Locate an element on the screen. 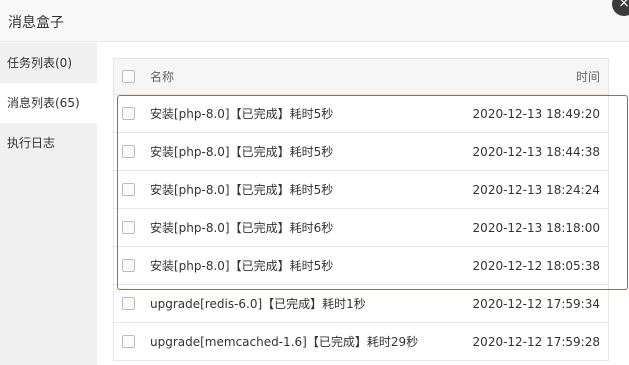 This screenshot has height=365, width=629. table-row: 安装[php-8.0]【已完成】耗时5秒 2020-12-12 18:05:38 is located at coordinates (361, 266).